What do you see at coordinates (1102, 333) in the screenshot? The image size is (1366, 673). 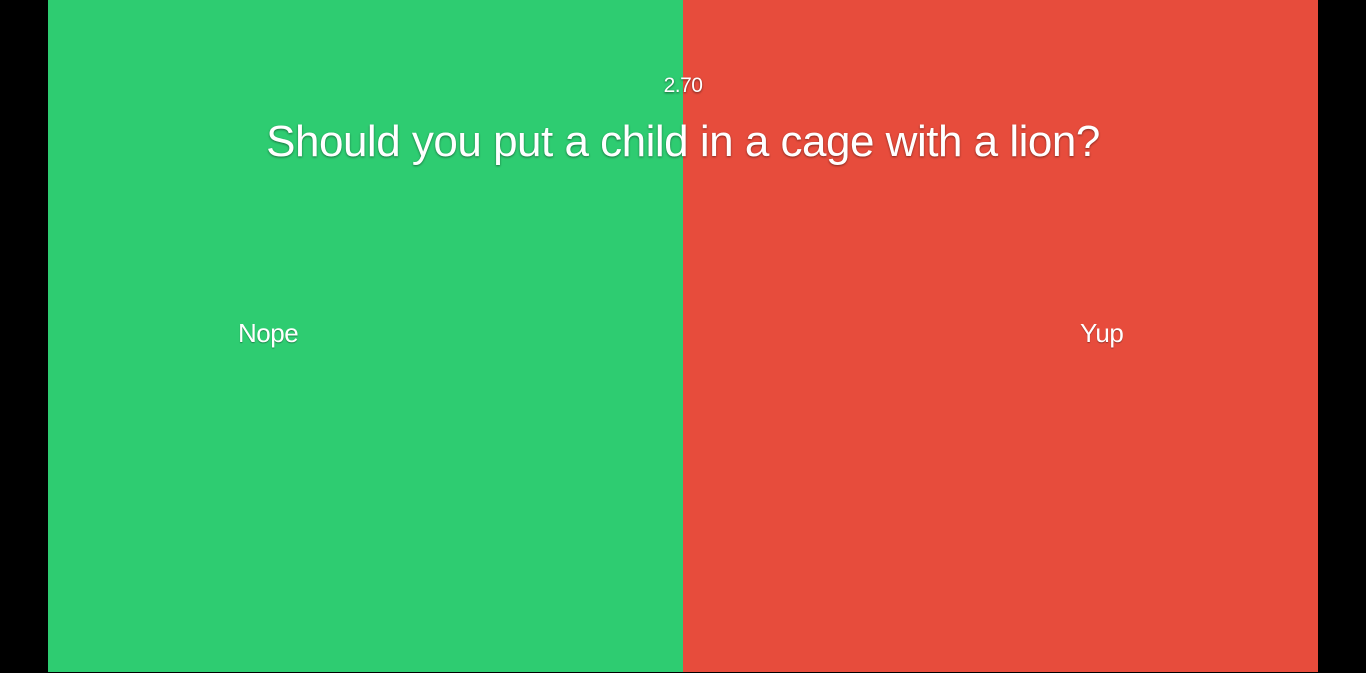 I see `option-yup-label: Yup` at bounding box center [1102, 333].